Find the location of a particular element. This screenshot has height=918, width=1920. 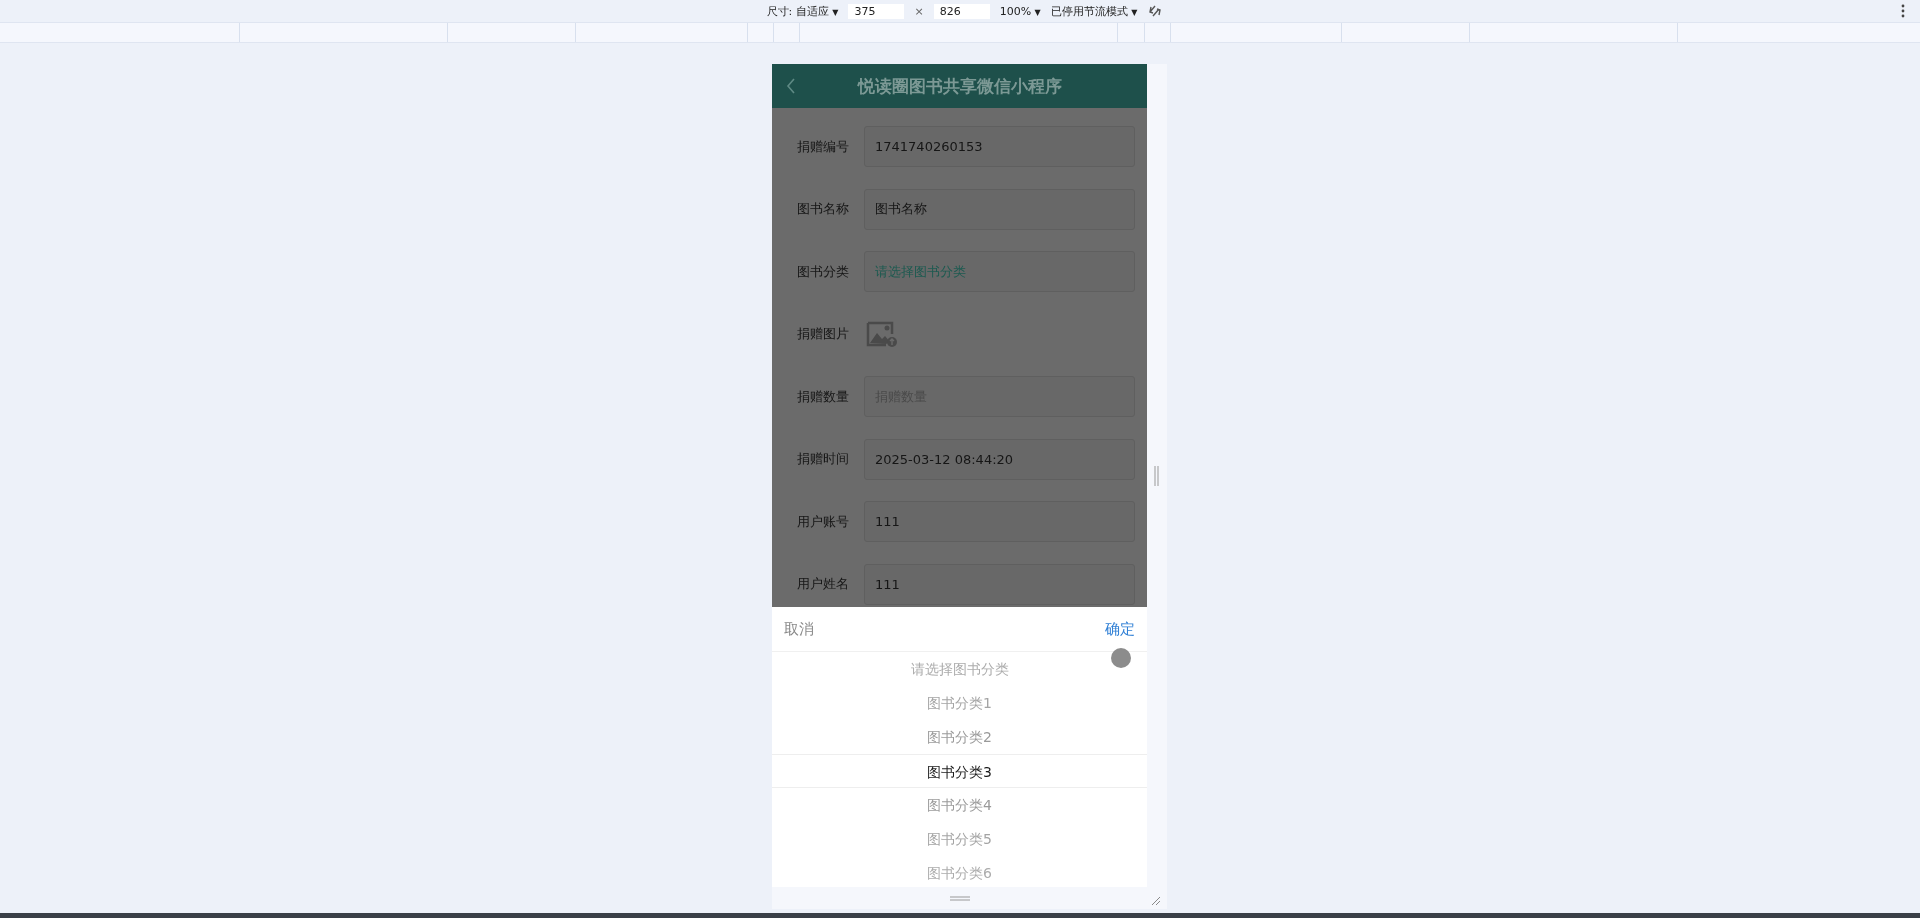

resize-corner-icon is located at coordinates (1156, 901).